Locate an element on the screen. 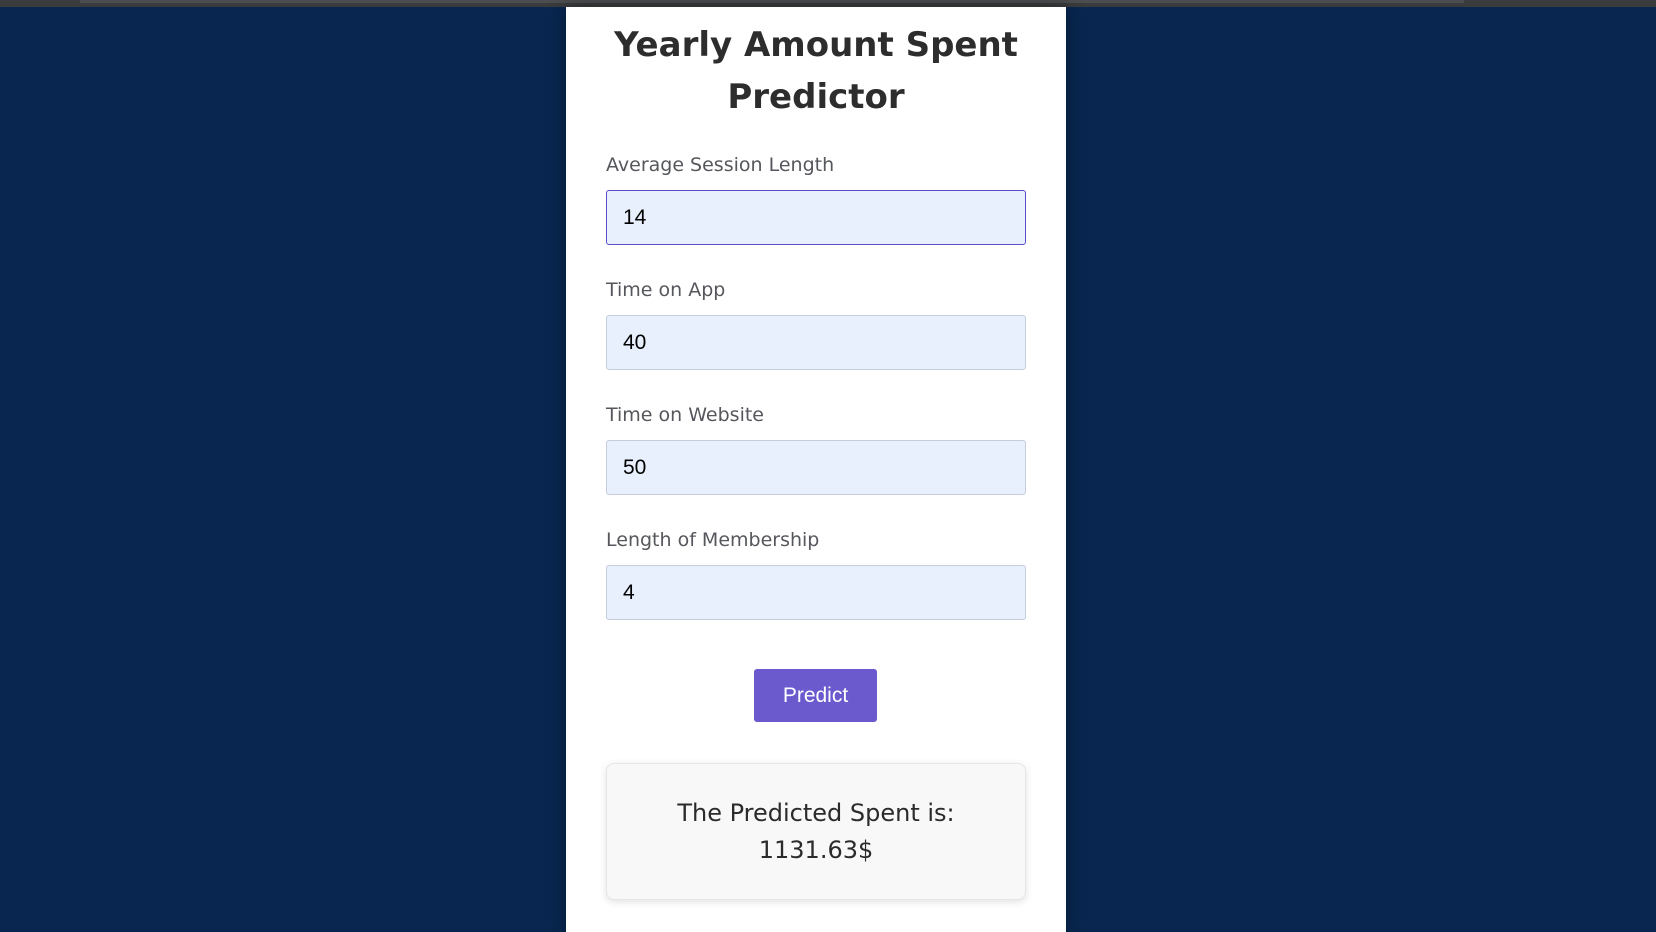  prediction-result-value: 1131.63$ is located at coordinates (816, 849).